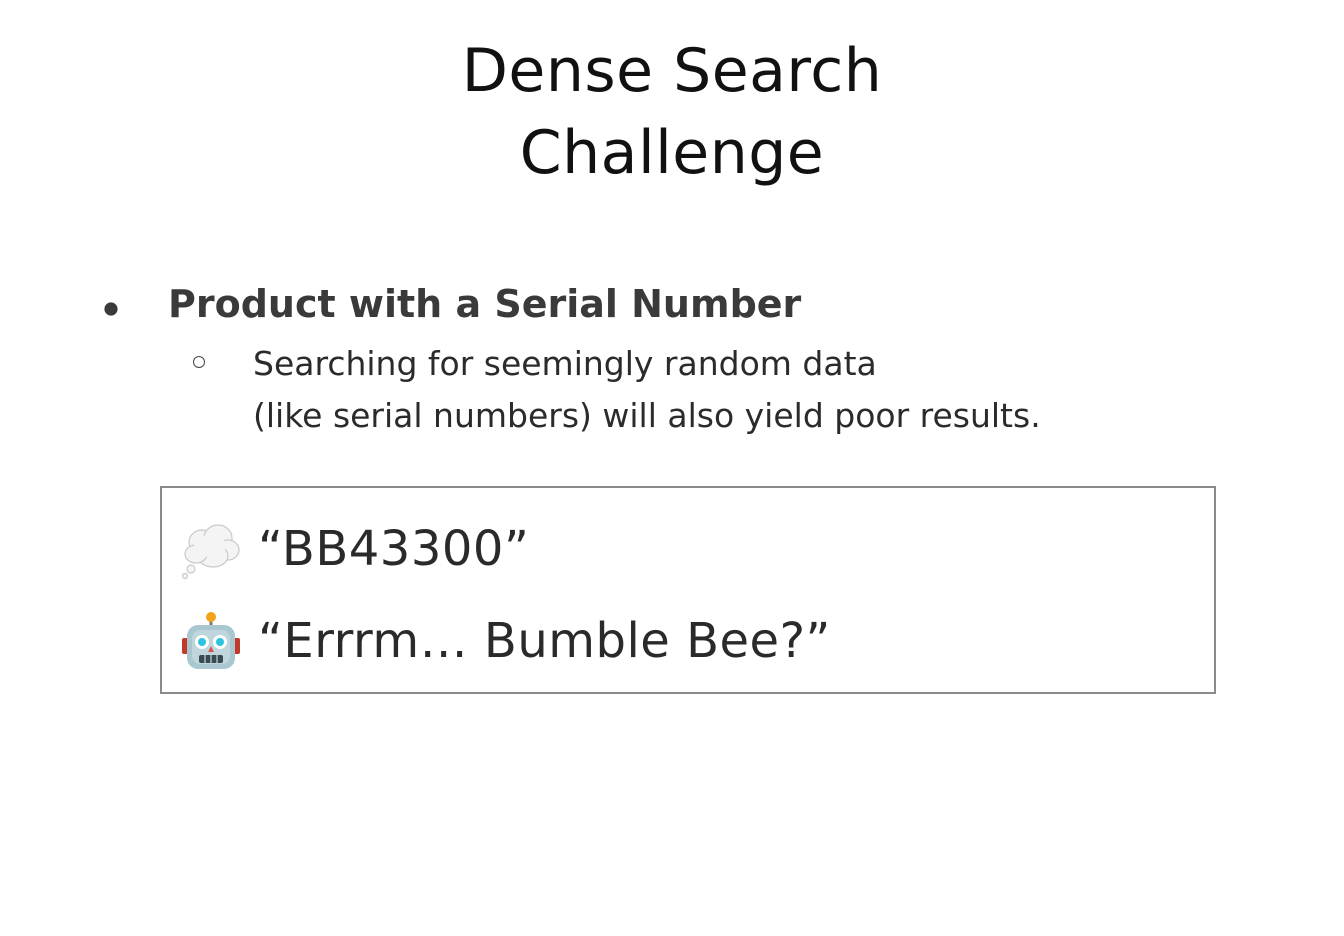 The height and width of the screenshot is (936, 1344). What do you see at coordinates (485, 304) in the screenshot?
I see `bullet-heading: Product with a Serial Number` at bounding box center [485, 304].